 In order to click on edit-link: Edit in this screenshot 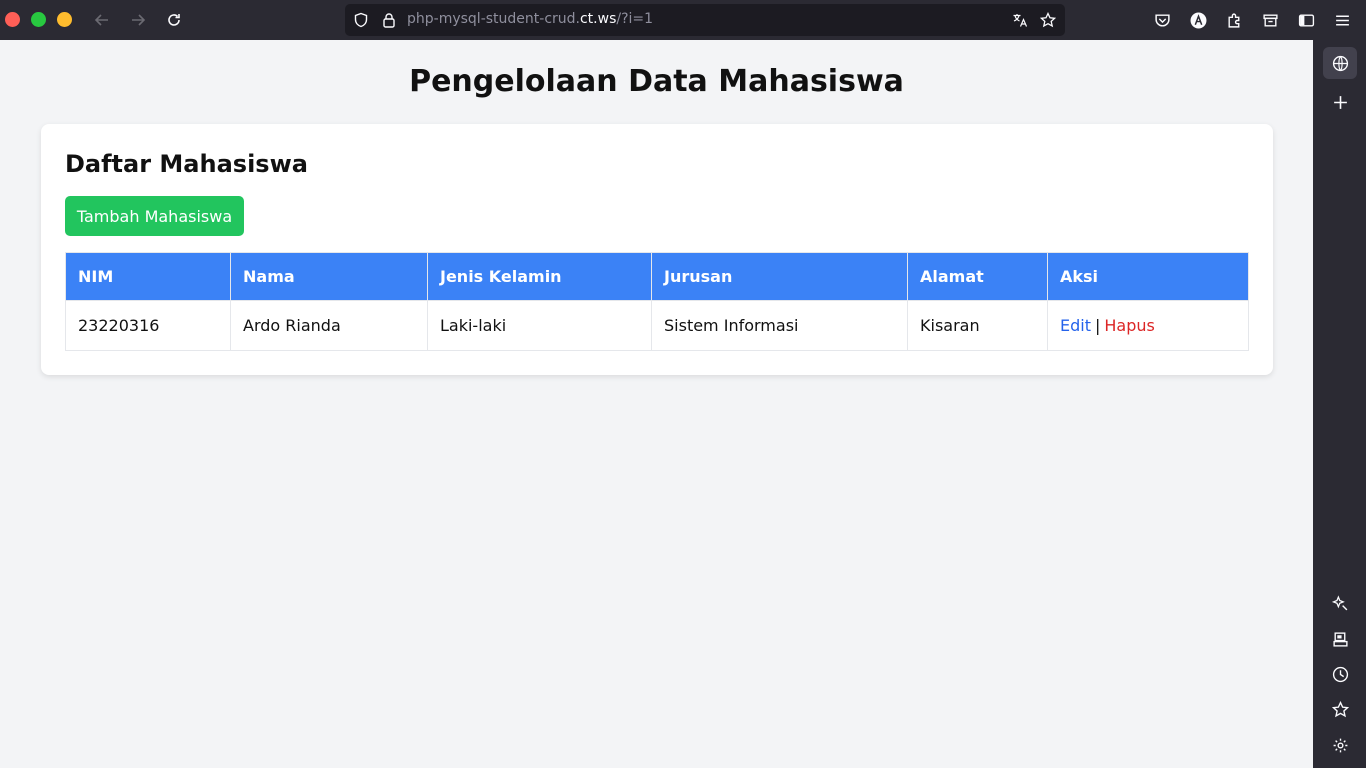, I will do `click(1075, 325)`.